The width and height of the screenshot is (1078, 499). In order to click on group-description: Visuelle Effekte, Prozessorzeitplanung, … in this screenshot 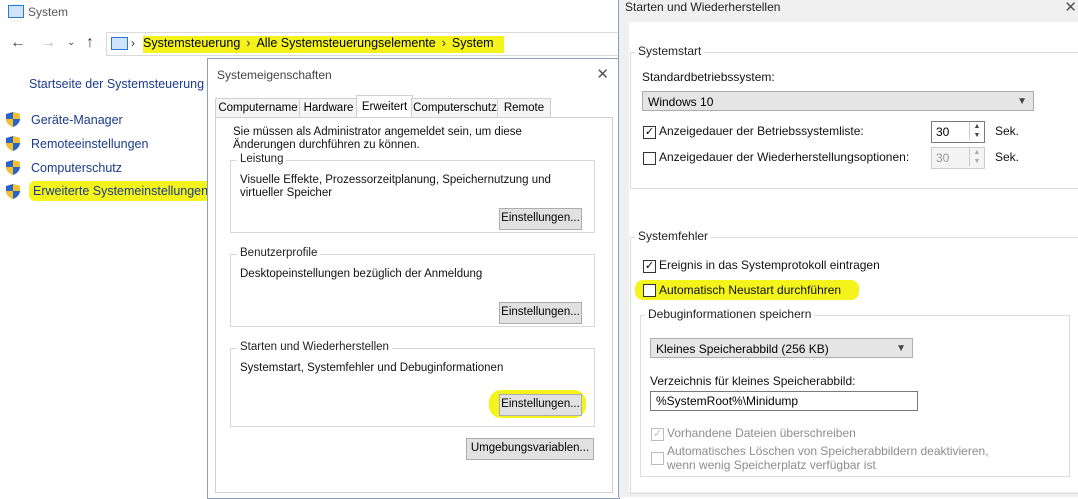, I will do `click(395, 186)`.